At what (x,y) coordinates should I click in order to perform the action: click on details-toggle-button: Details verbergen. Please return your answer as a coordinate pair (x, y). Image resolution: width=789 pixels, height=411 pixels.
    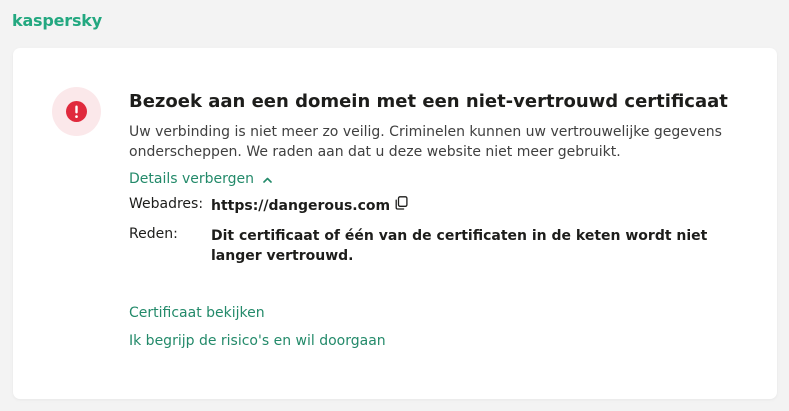
    Looking at the image, I should click on (200, 179).